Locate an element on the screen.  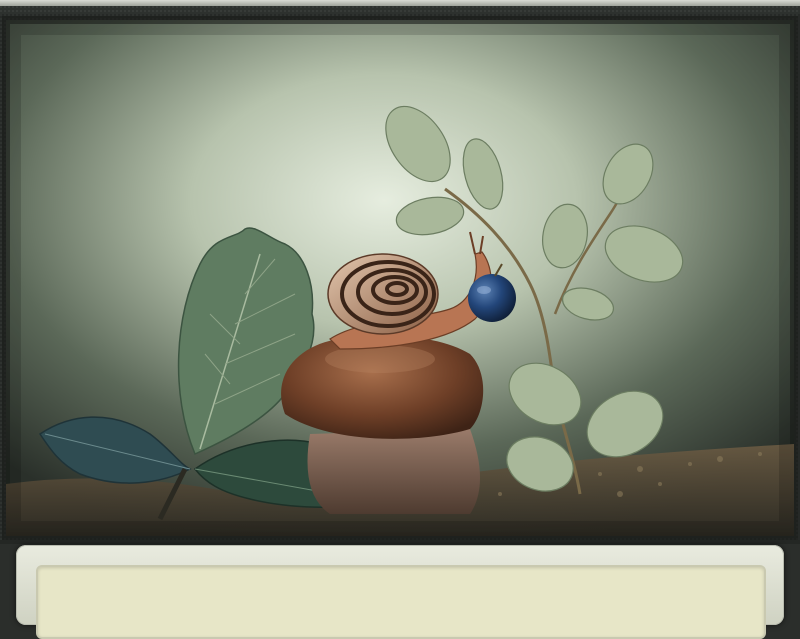
caption-panel is located at coordinates (400, 592).